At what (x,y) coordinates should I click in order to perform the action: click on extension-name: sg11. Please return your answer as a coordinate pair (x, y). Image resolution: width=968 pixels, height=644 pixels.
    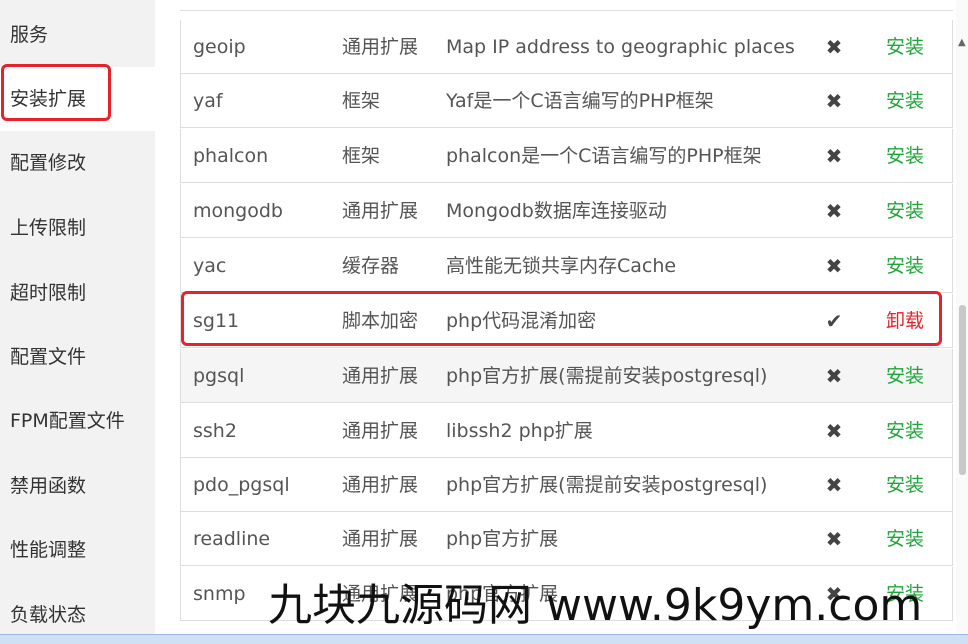
    Looking at the image, I should click on (216, 321).